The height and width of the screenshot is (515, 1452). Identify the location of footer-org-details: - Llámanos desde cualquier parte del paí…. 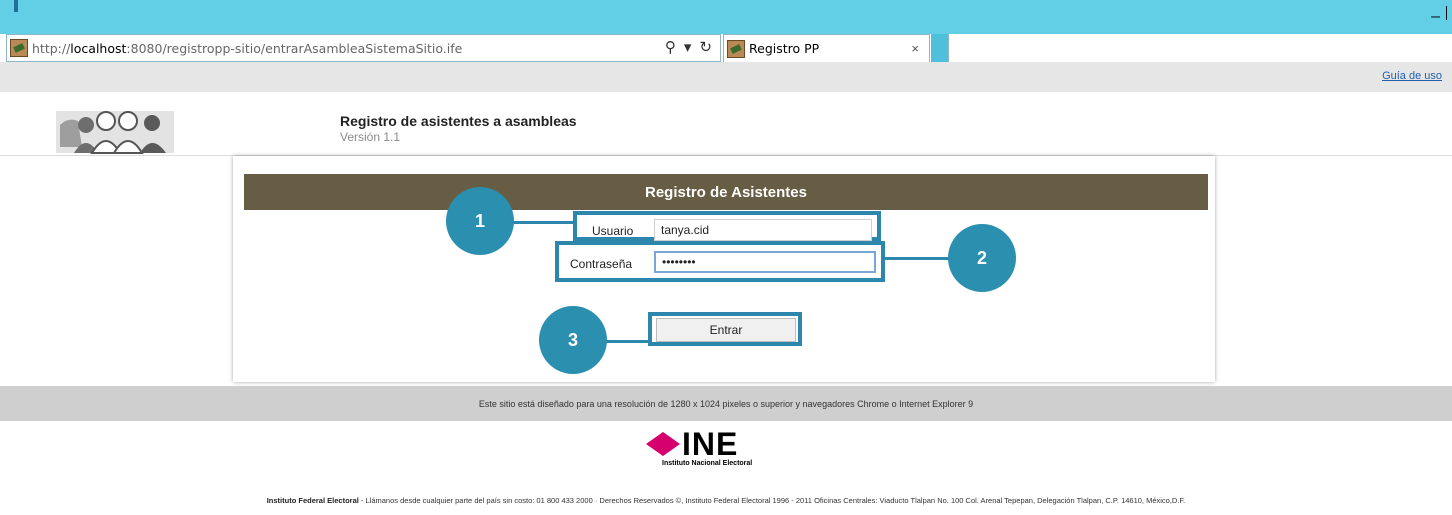
(772, 500).